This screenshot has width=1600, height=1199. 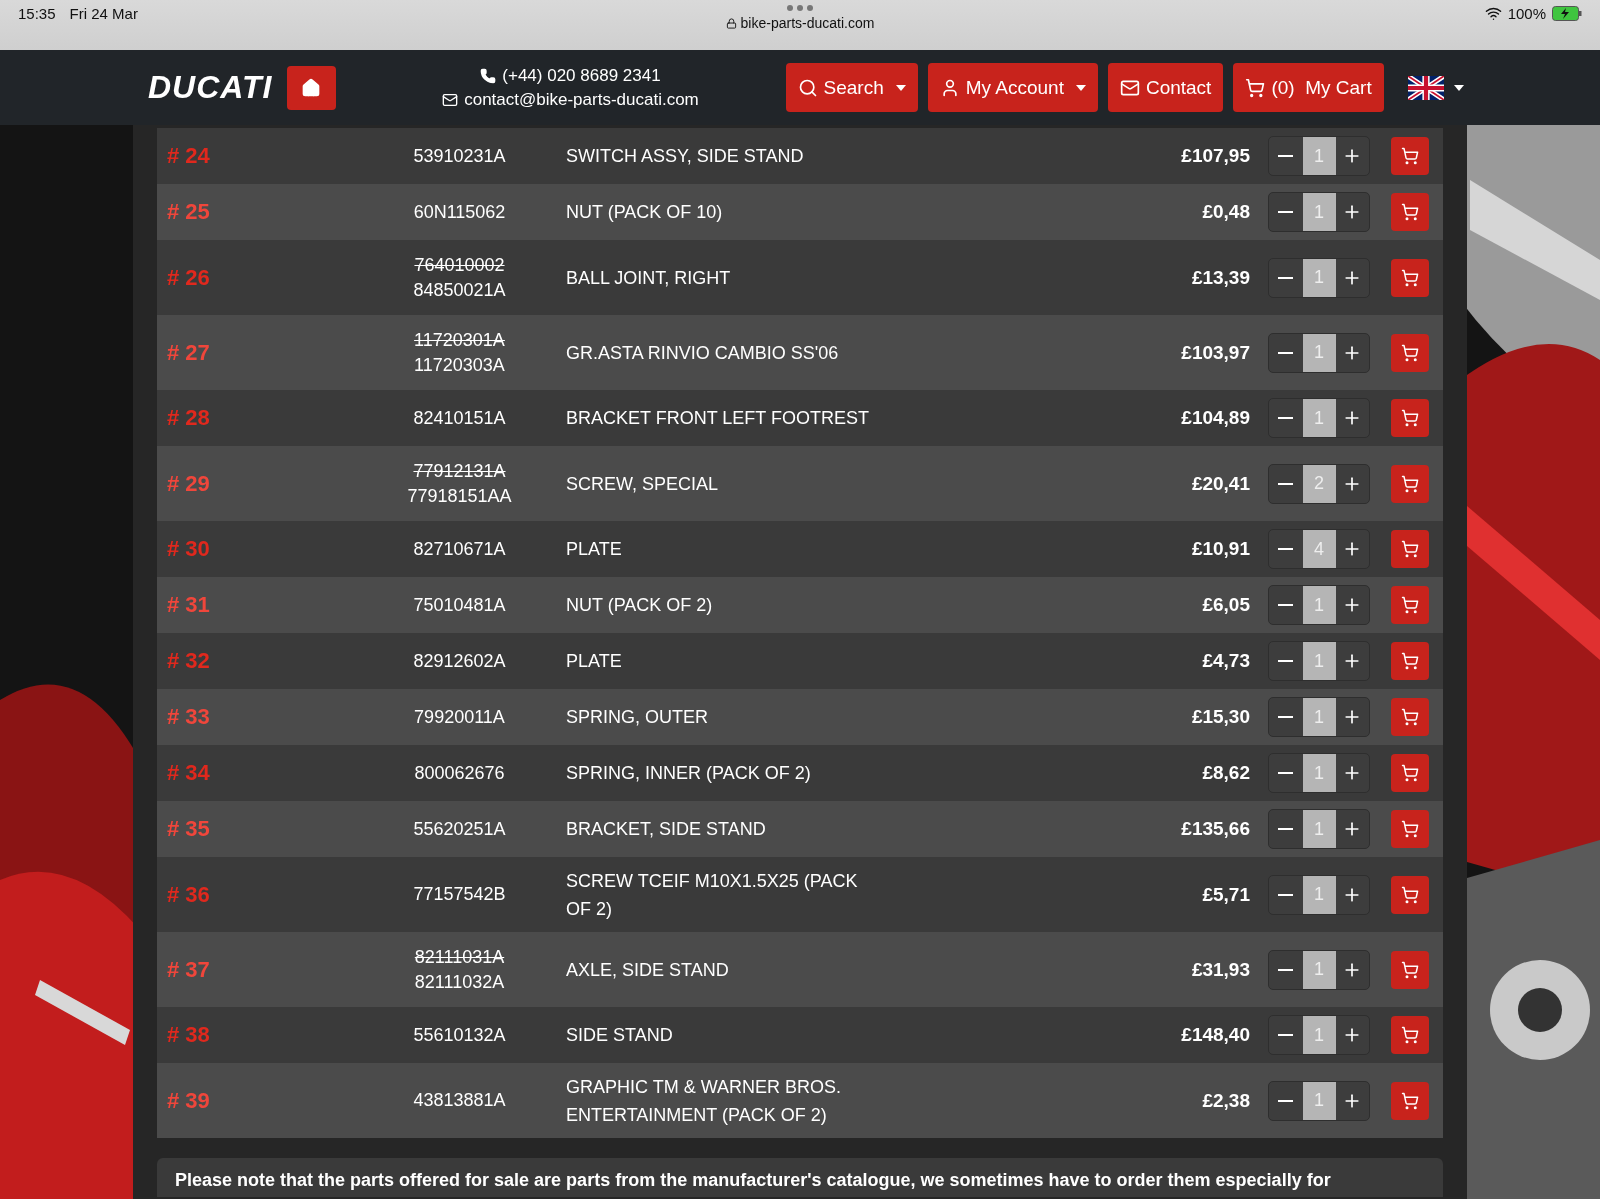 I want to click on part-number: 55610132A, so click(x=459, y=1035).